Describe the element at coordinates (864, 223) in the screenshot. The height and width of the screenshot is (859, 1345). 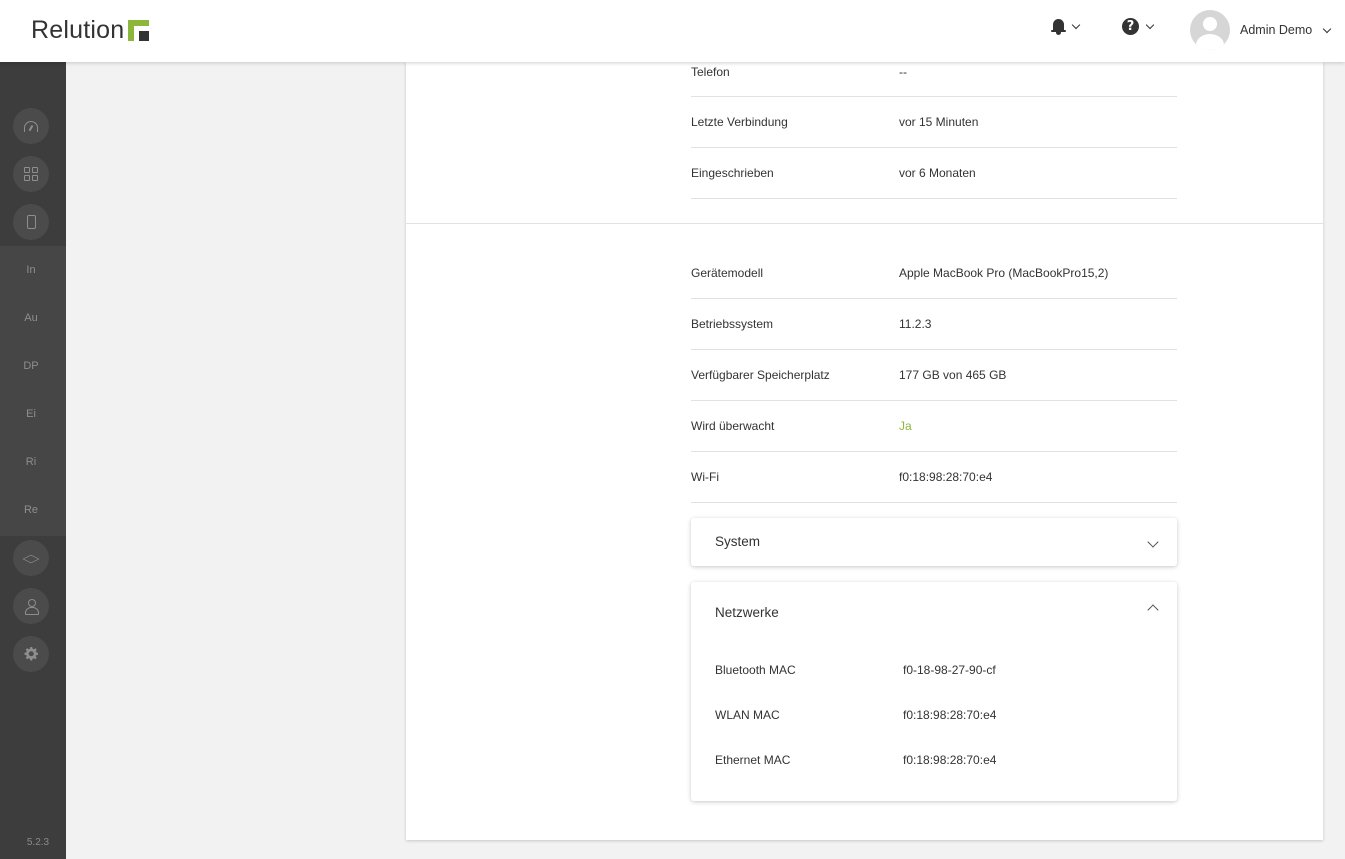
I see `section-divider` at that location.